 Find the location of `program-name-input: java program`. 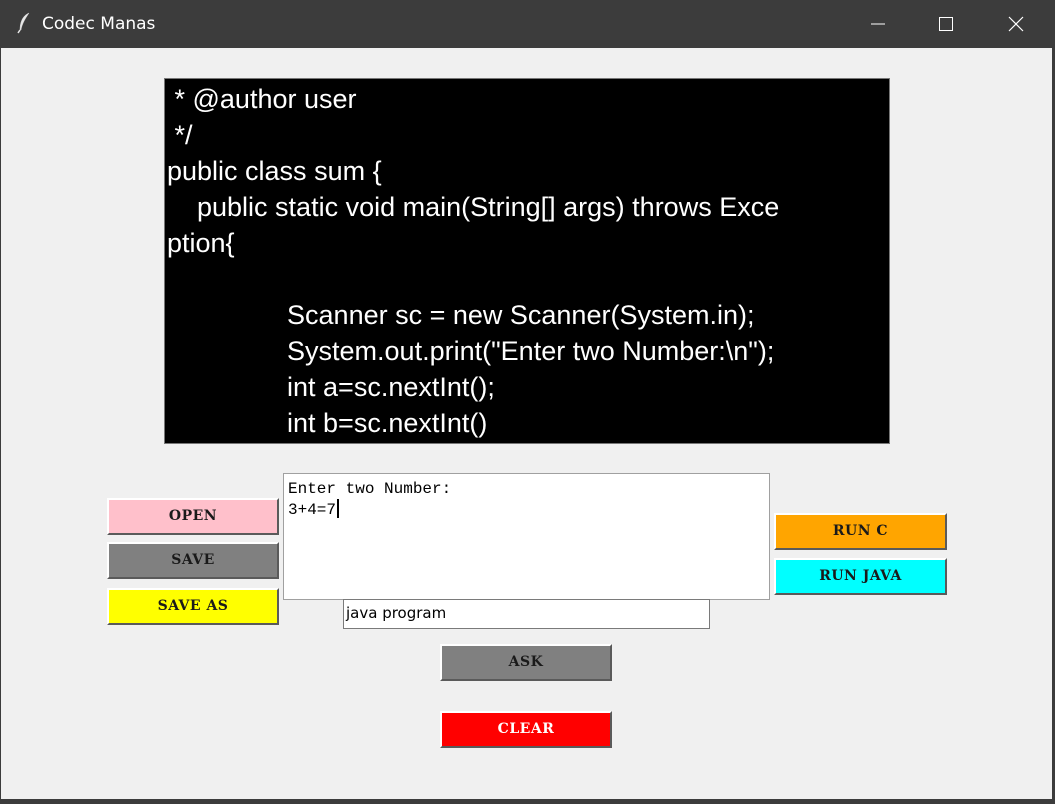

program-name-input: java program is located at coordinates (526, 614).